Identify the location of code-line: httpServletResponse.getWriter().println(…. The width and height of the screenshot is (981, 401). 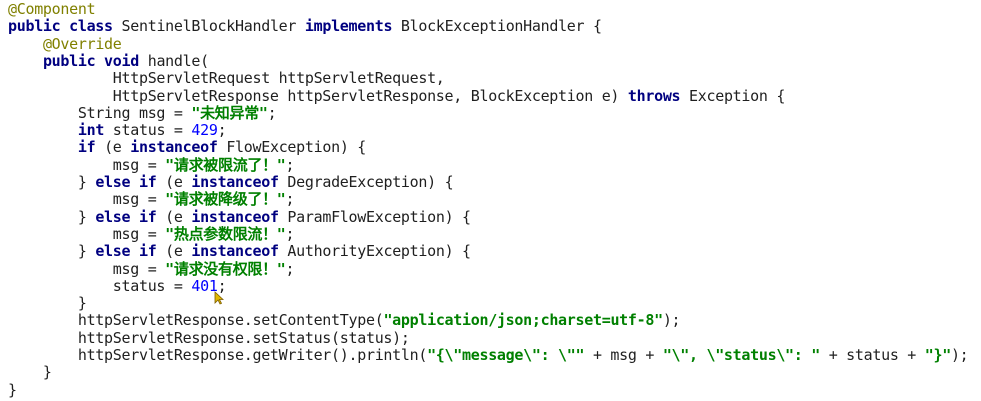
(488, 355).